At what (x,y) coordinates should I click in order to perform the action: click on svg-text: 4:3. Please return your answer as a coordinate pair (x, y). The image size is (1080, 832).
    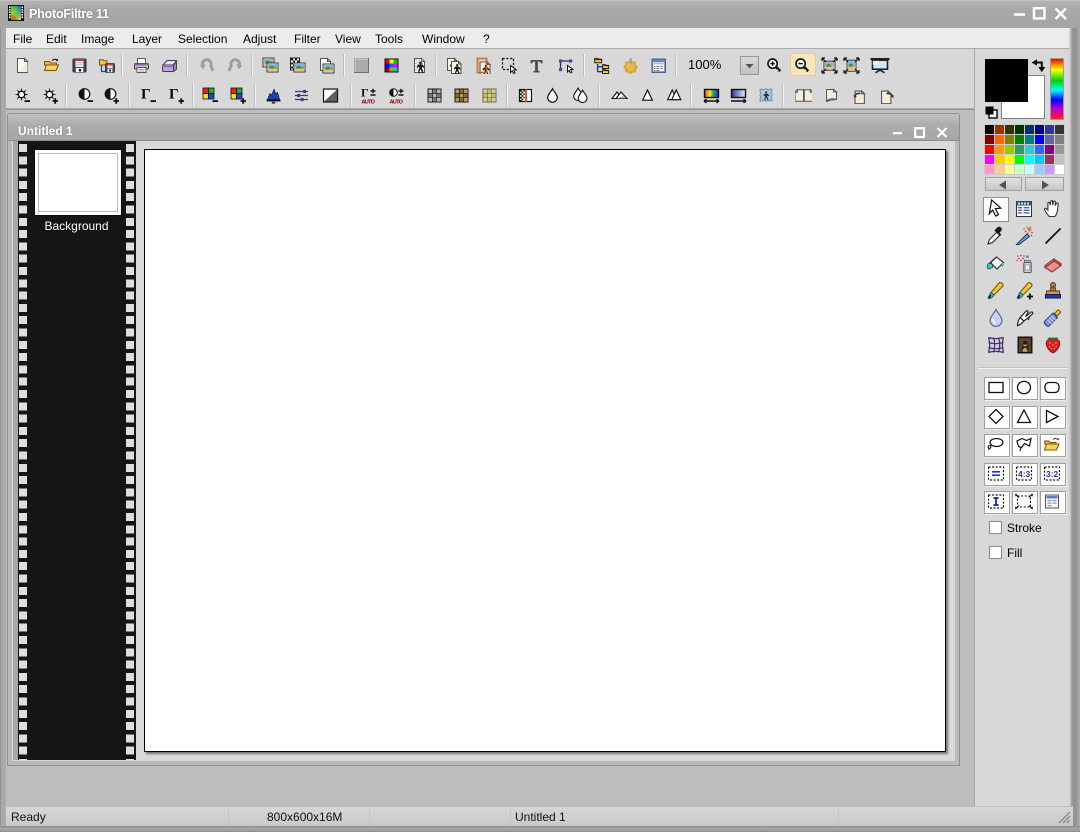
    Looking at the image, I should click on (1024, 474).